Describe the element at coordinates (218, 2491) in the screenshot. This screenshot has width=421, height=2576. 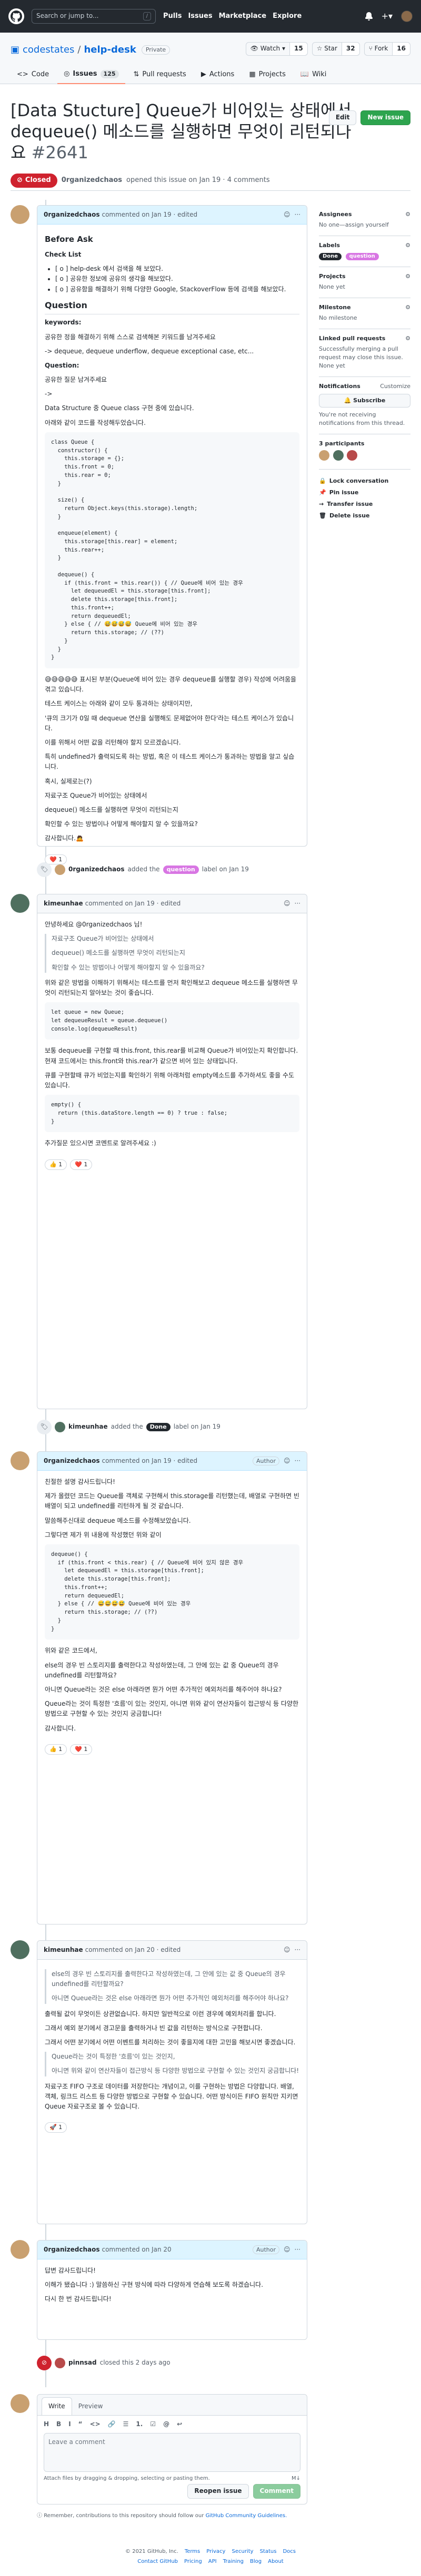
I see `reopen-issue-button: Reopen issue` at that location.